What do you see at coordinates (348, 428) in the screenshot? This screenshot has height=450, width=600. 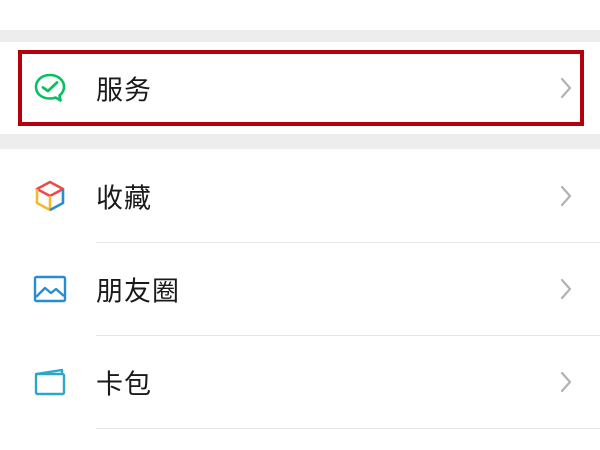 I see `divider` at bounding box center [348, 428].